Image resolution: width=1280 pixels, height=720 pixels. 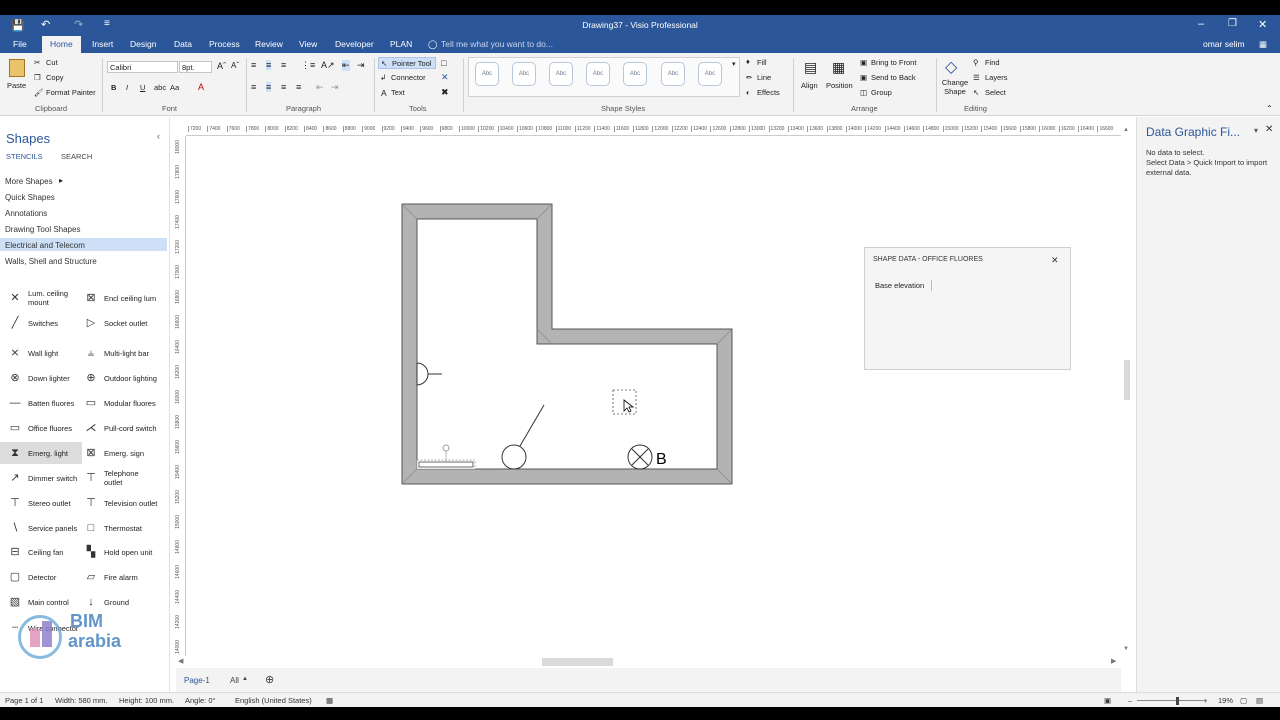 I want to click on justify-icon: ≡, so click(x=298, y=87).